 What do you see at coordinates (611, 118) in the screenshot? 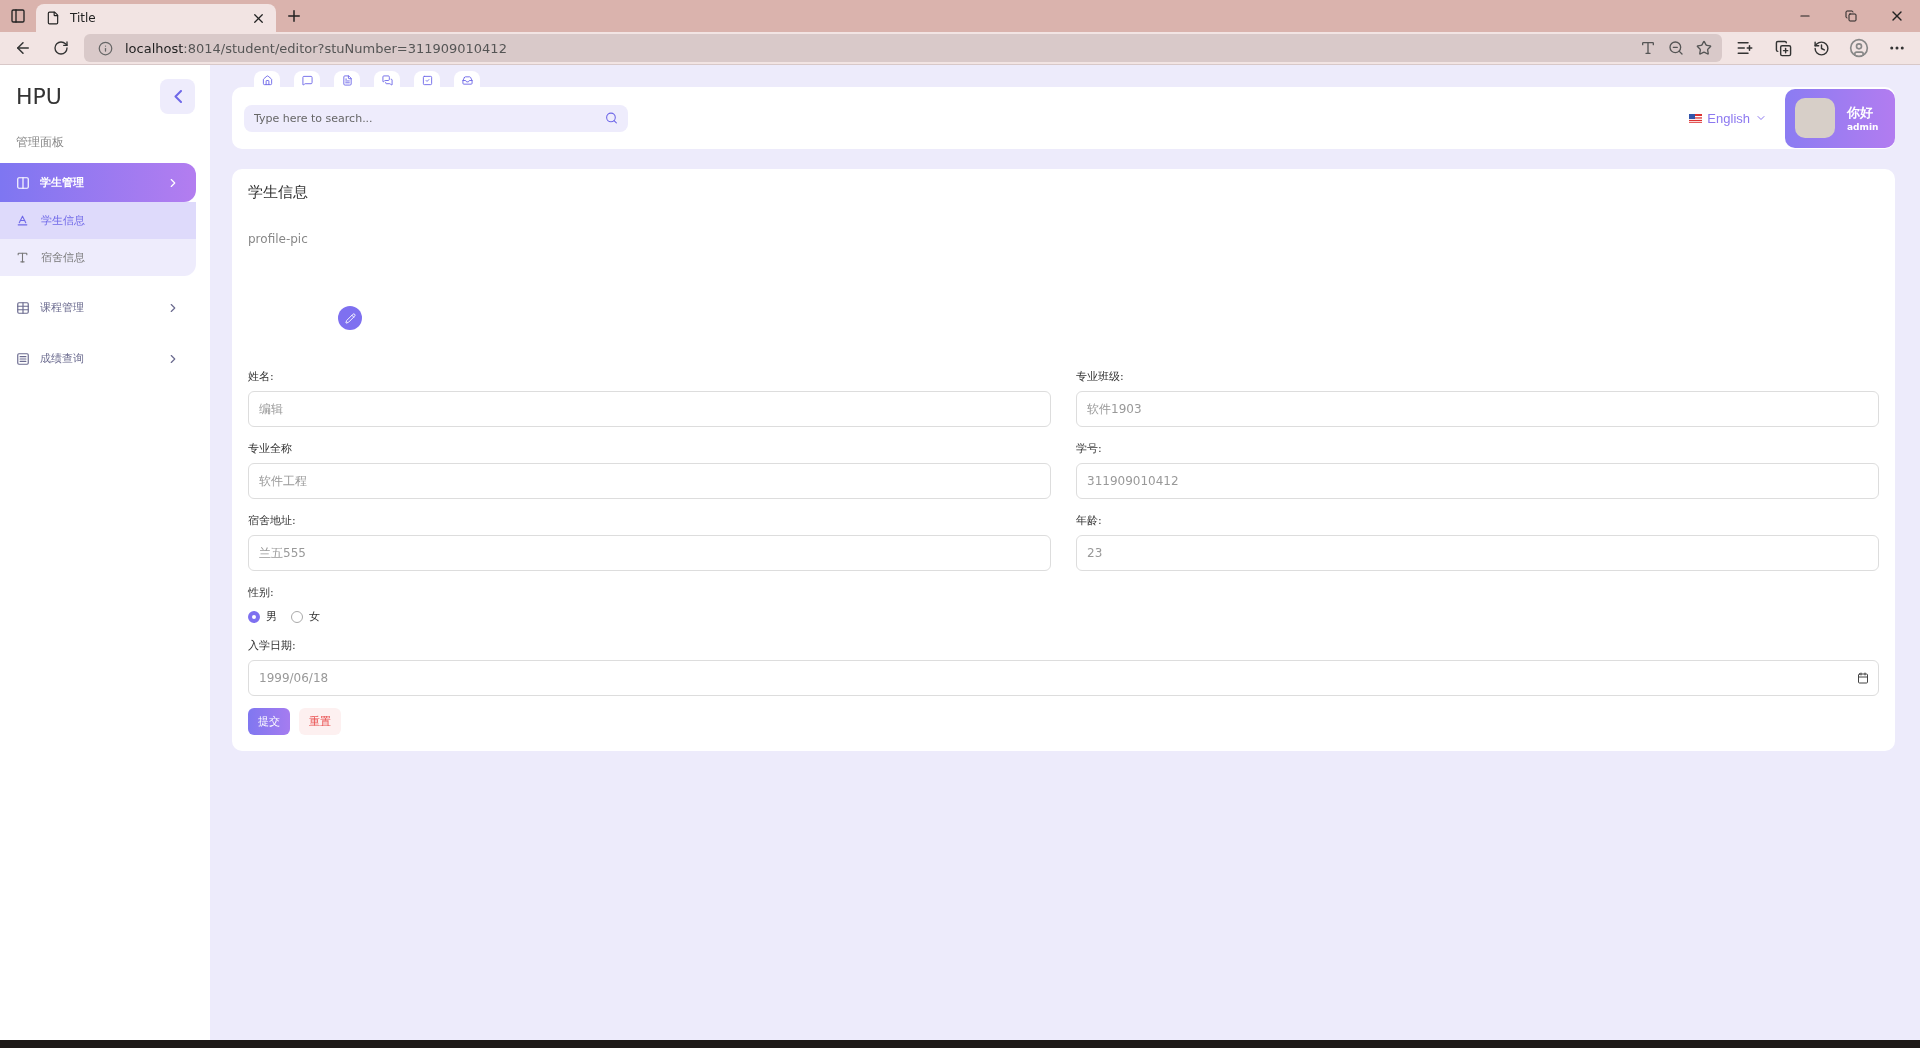
I see `search-icon` at bounding box center [611, 118].